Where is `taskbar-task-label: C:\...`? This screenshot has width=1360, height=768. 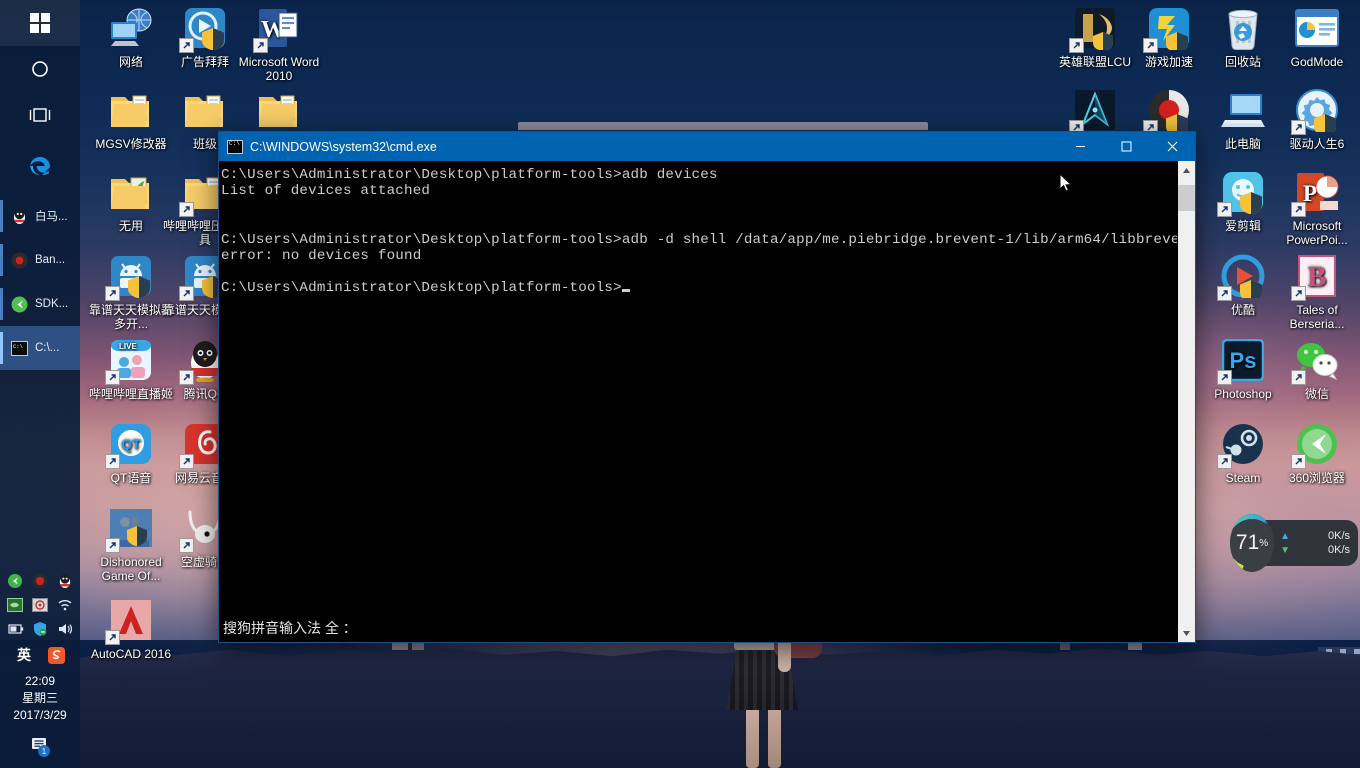
taskbar-task-label: C:\... is located at coordinates (47, 348).